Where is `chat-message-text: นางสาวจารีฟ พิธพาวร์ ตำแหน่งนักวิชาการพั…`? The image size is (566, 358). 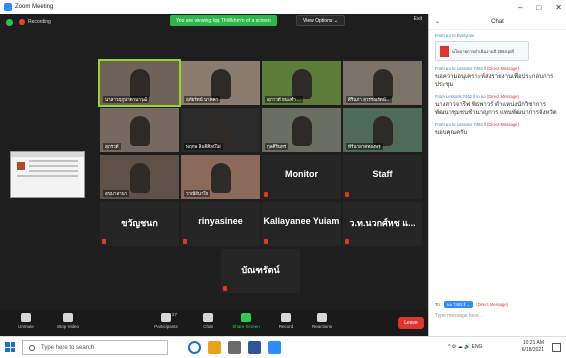 chat-message-text: นางสาวจารีฟ พิธพาวร์ ตำแหน่งนักวิชาการพั… is located at coordinates (496, 109).